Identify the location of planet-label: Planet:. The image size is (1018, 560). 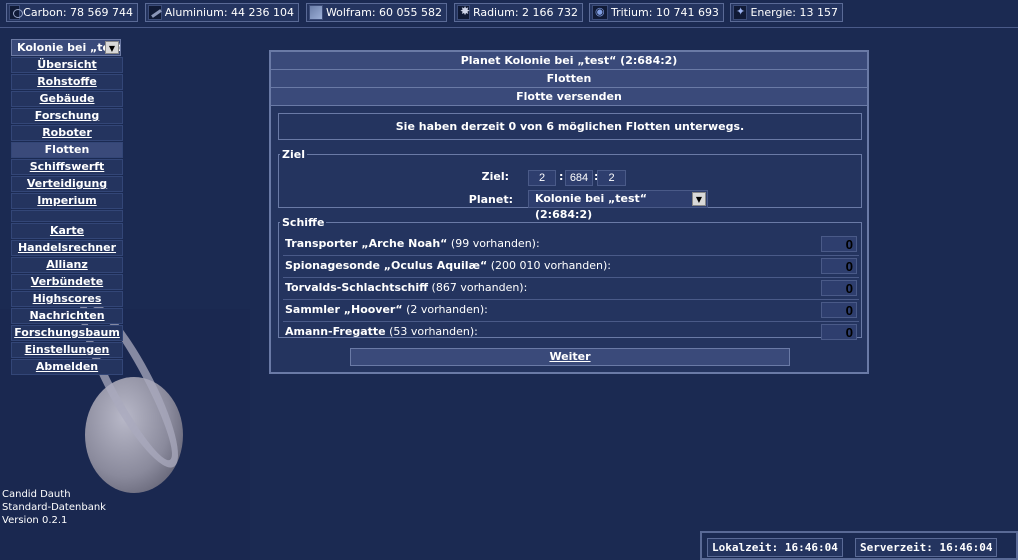
(490, 199).